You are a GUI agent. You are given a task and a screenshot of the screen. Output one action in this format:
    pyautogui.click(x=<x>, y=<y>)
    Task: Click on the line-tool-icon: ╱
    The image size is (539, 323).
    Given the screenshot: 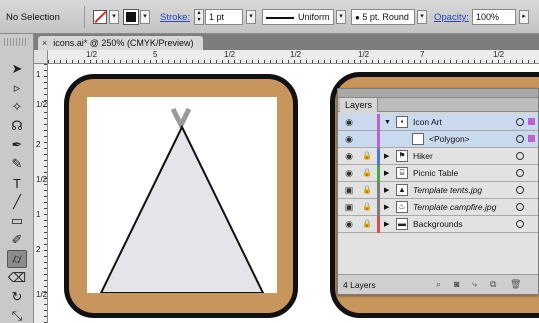 What is the action you would take?
    pyautogui.click(x=17, y=202)
    